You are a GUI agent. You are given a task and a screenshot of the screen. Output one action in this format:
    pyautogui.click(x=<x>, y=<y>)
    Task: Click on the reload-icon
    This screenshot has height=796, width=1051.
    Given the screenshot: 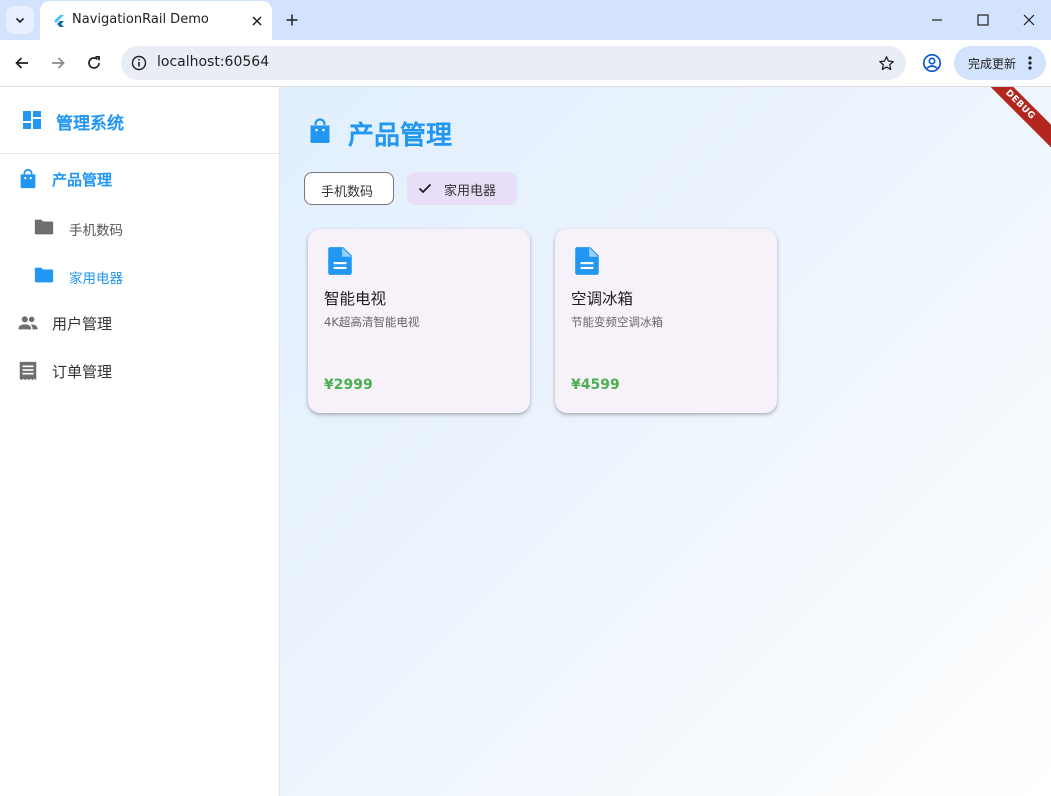 What is the action you would take?
    pyautogui.click(x=94, y=62)
    